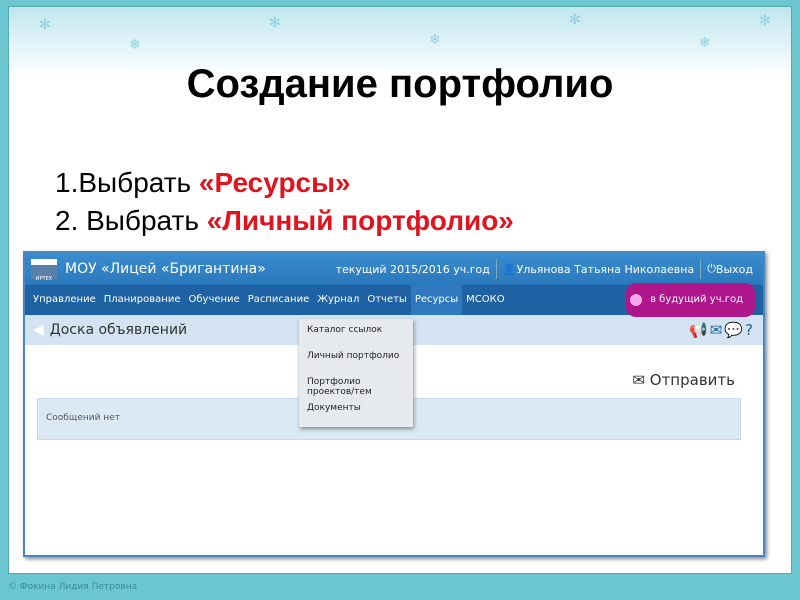 The height and width of the screenshot is (600, 800). I want to click on nav-item: МСОКО, so click(485, 300).